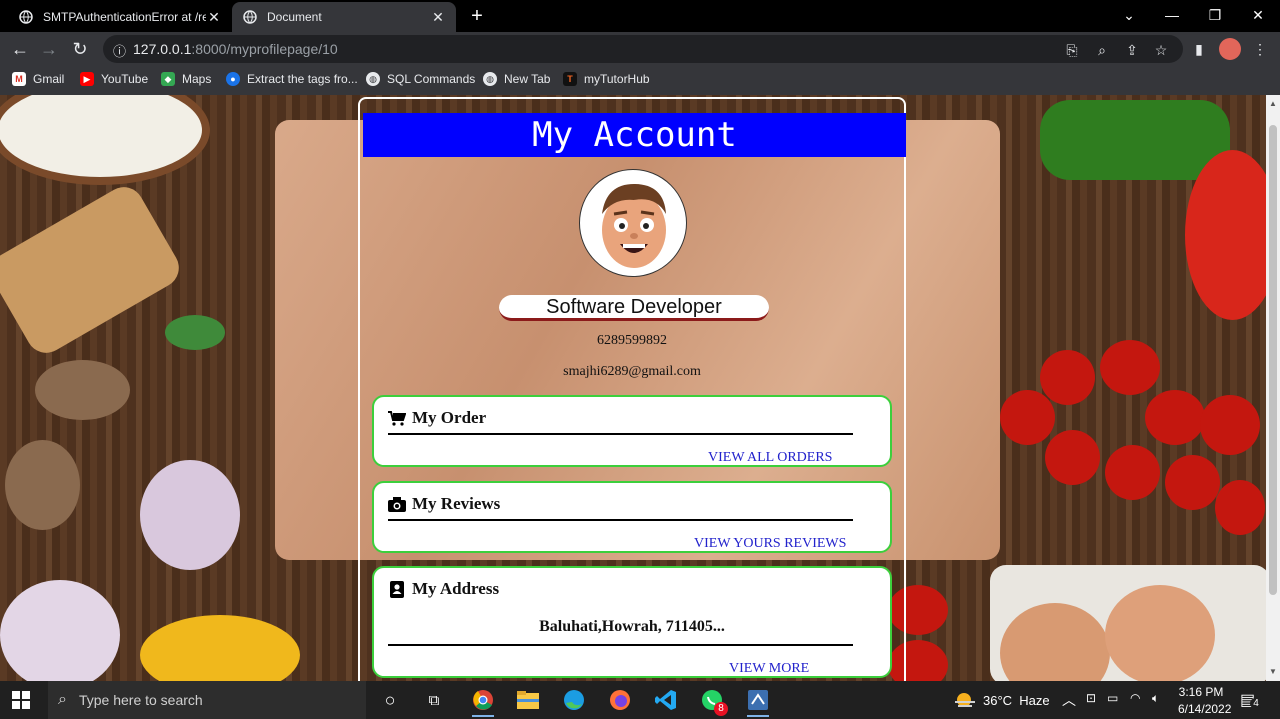  I want to click on mytutorhub-icon: T, so click(570, 79).